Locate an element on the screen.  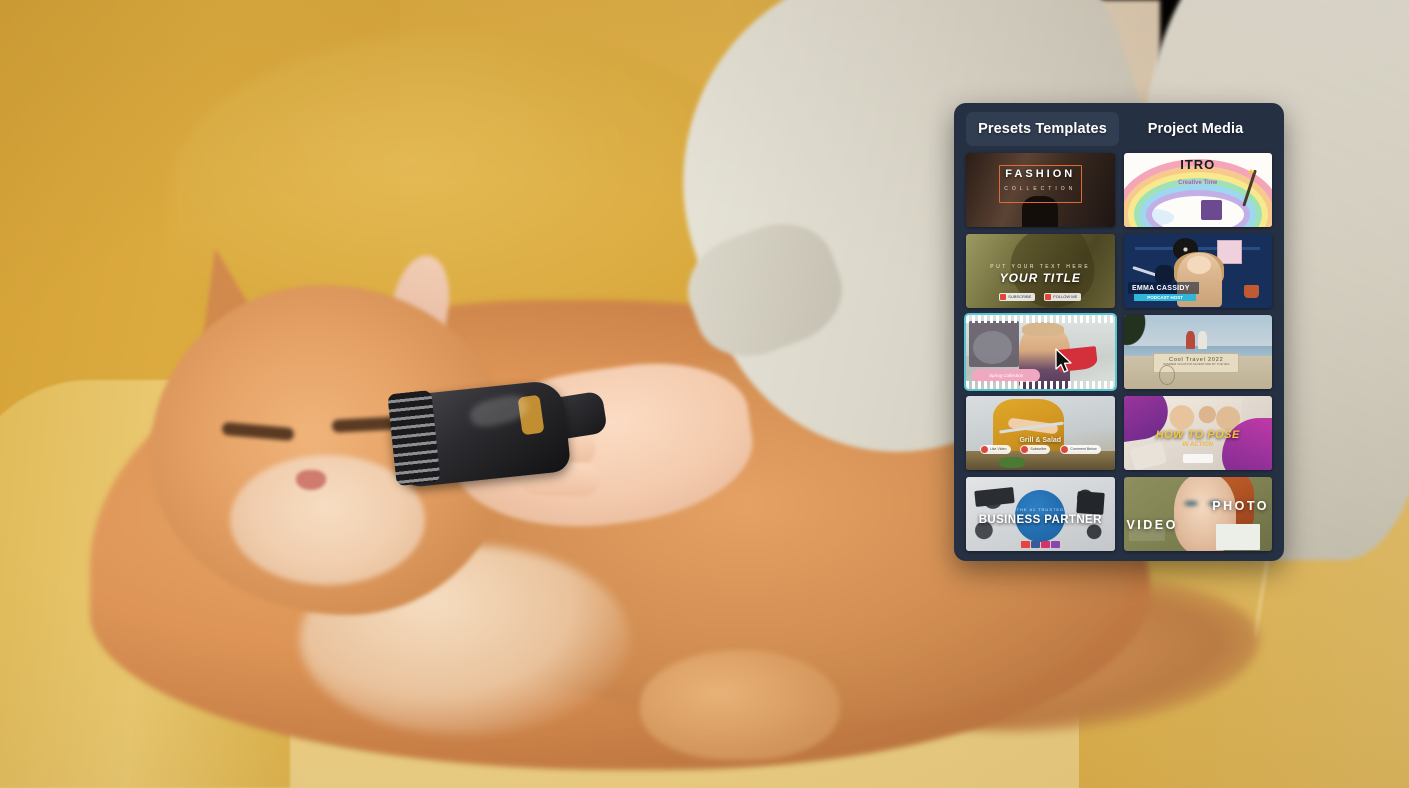
thumb-chip: SUBSCRIBE is located at coordinates (1017, 296).